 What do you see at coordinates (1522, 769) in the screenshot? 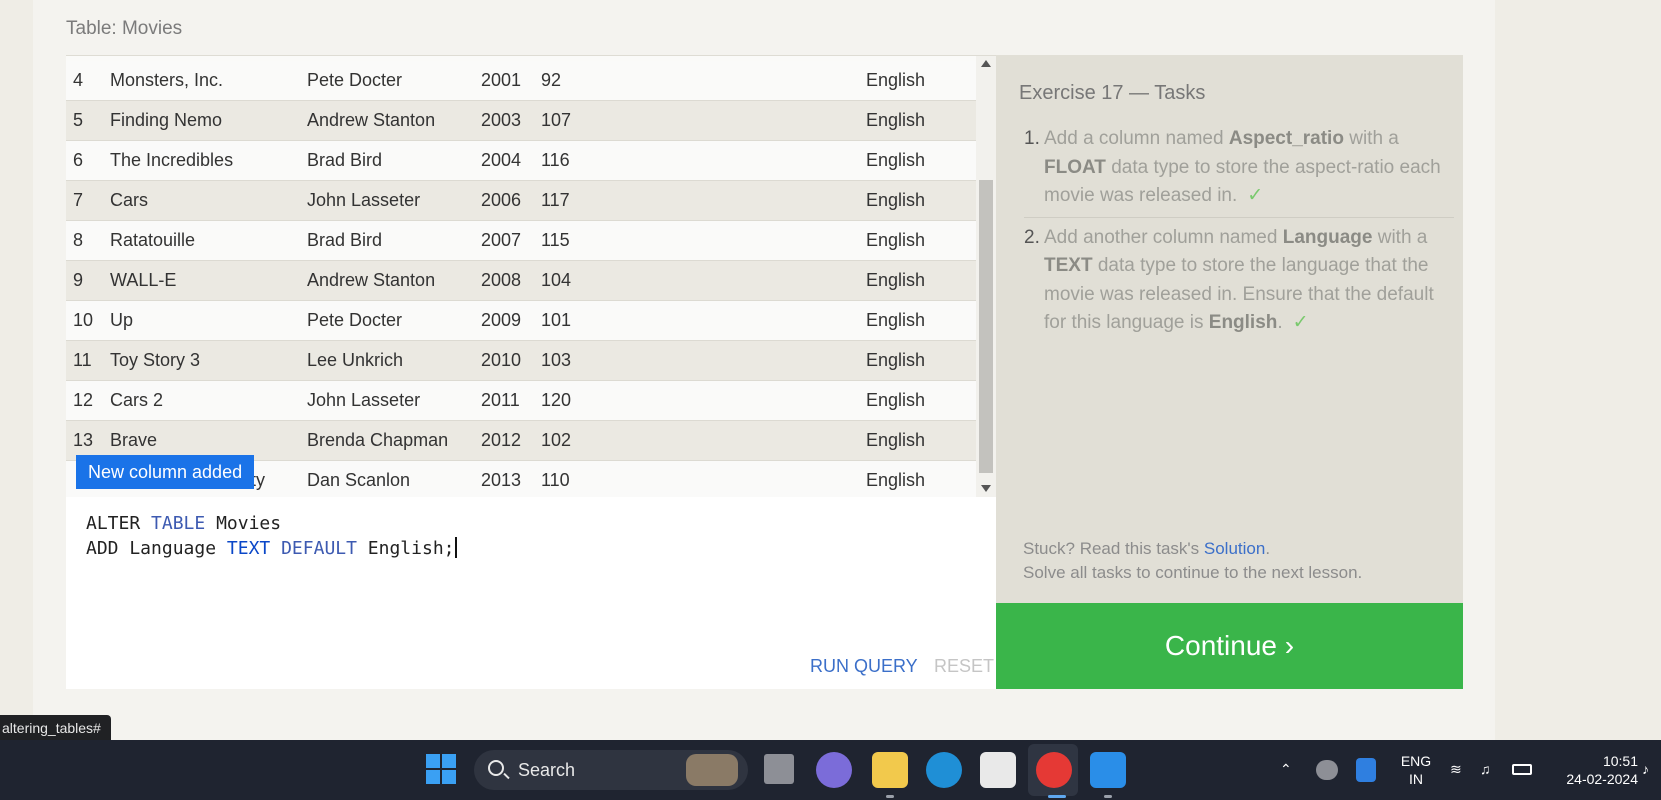
I see `battery-icon` at bounding box center [1522, 769].